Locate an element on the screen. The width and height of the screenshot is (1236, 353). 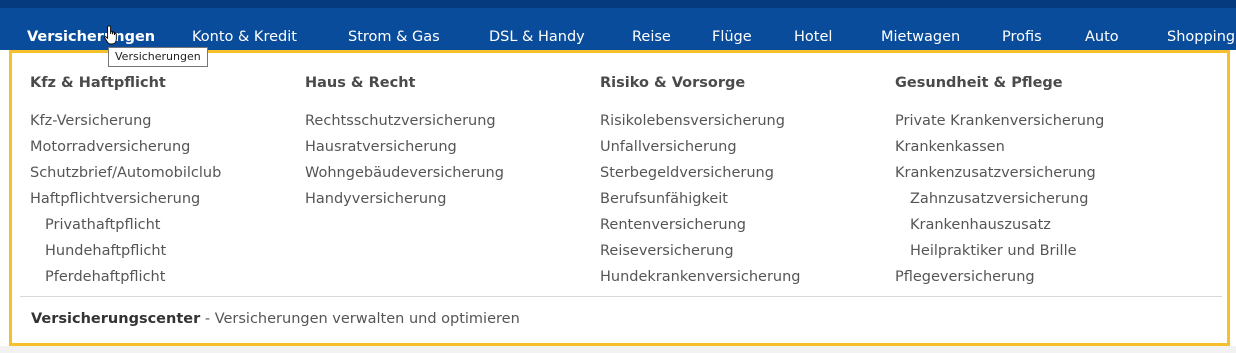
menu-link-zahnzusatzversicherung: Zahnzusatzversicherung is located at coordinates (999, 199).